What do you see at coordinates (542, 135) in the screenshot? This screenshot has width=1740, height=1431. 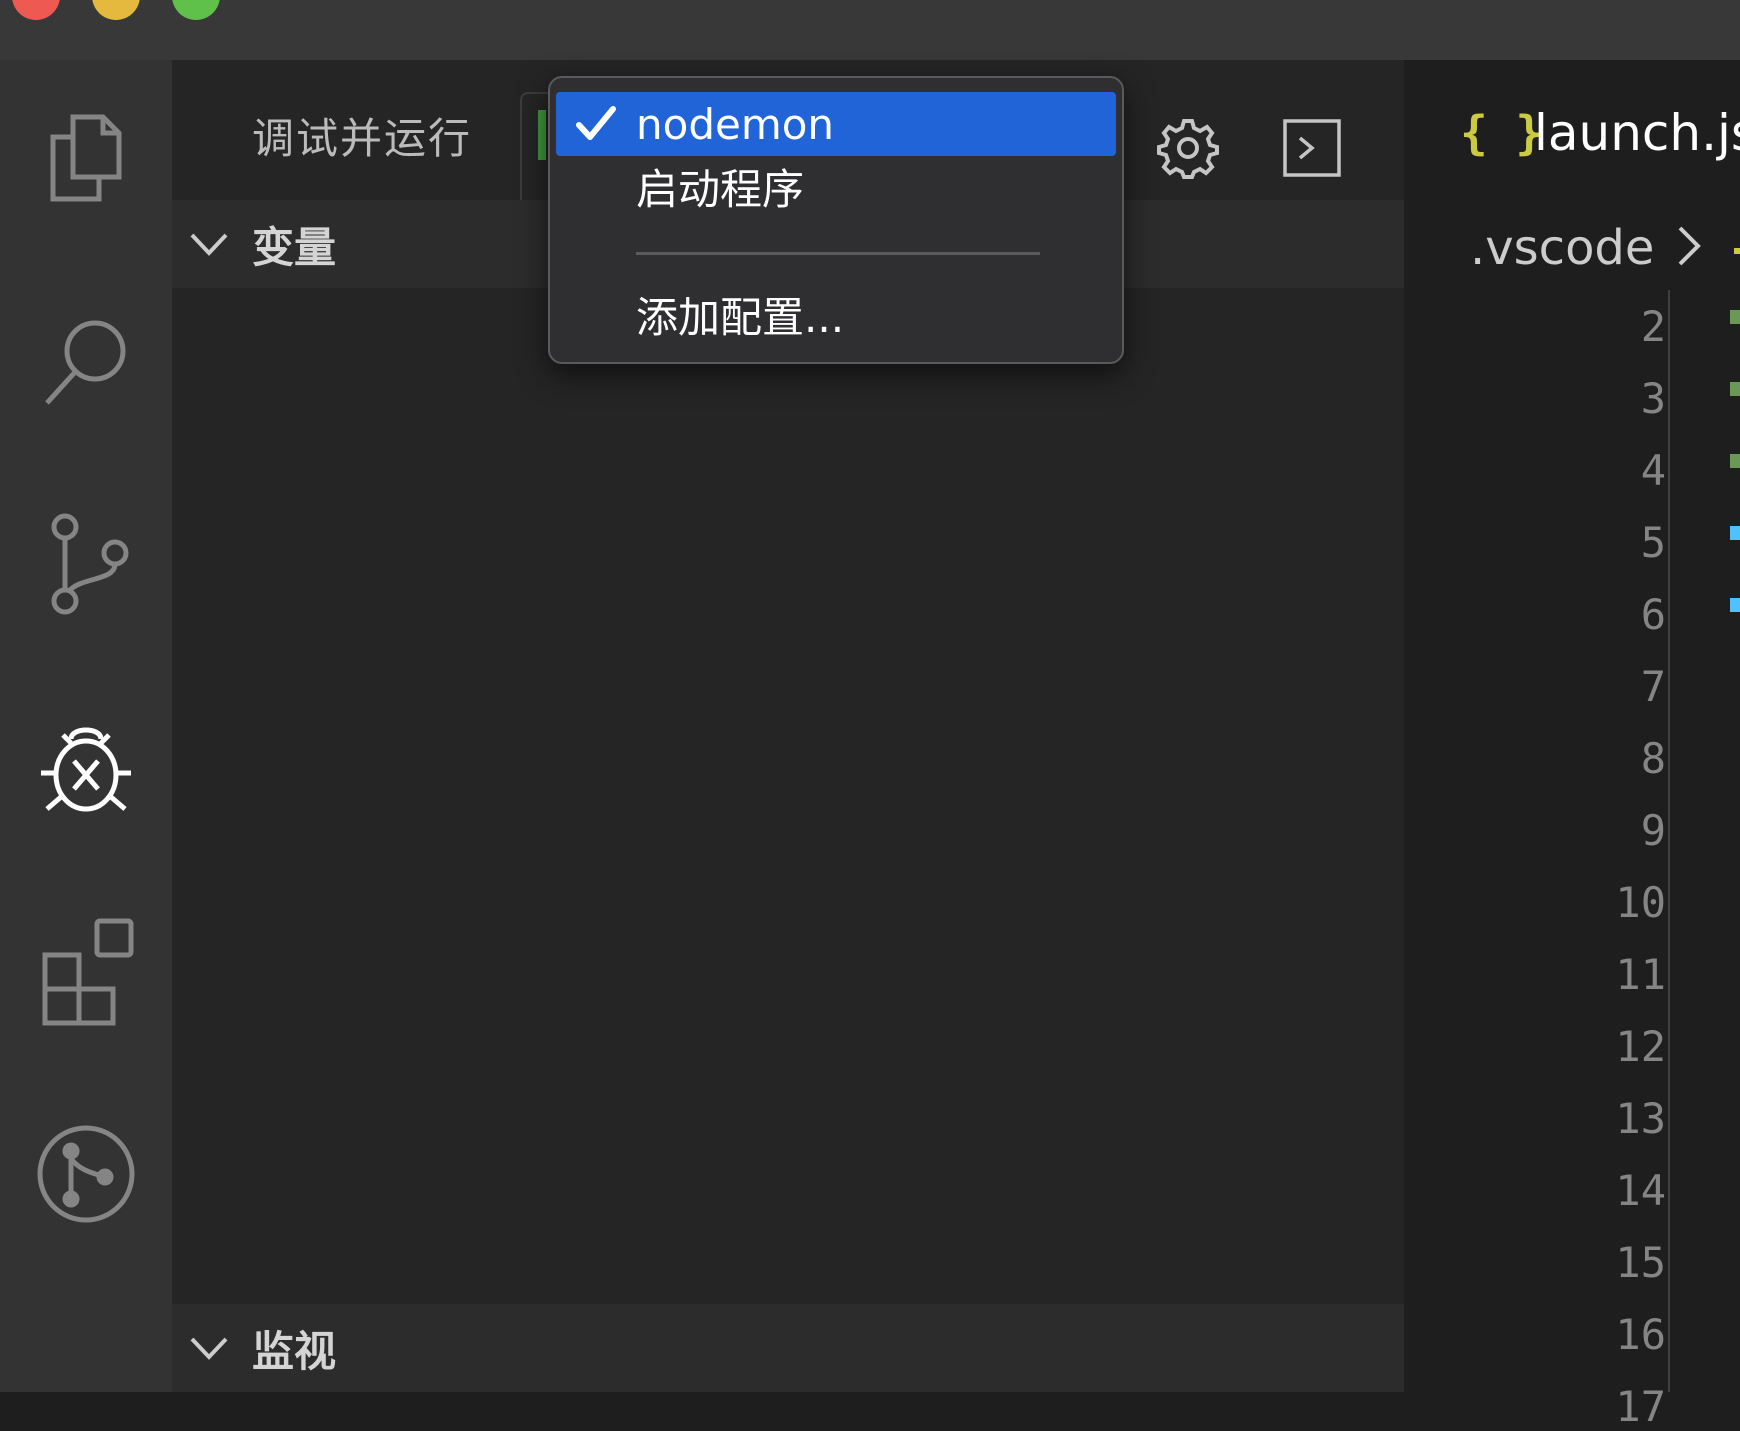 I see `start-debugging-button` at bounding box center [542, 135].